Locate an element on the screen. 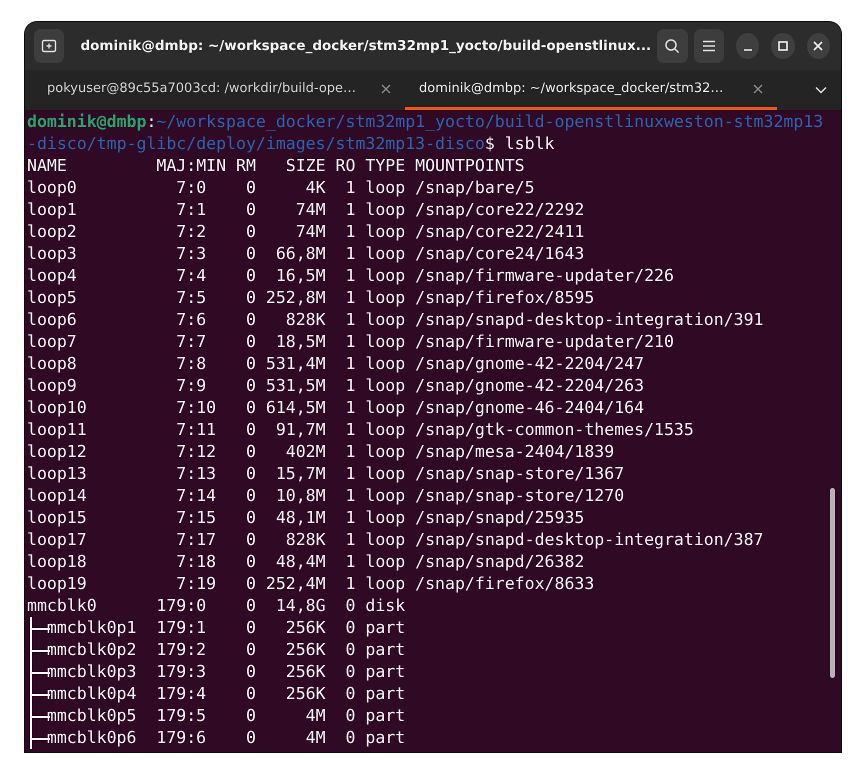 Image resolution: width=866 pixels, height=780 pixels. output-line: loop1 7:1 0 74M 1 loop /snap/core22/2292 is located at coordinates (305, 210).